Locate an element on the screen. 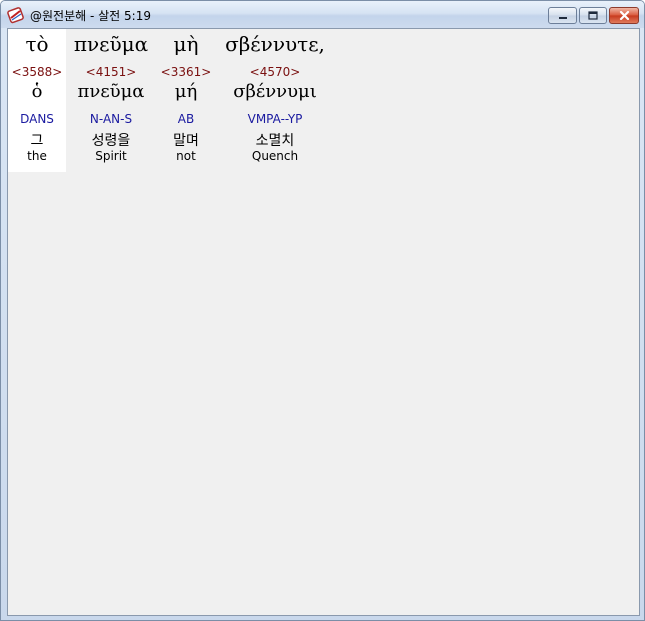 Image resolution: width=645 pixels, height=621 pixels. greek-lemma: μή is located at coordinates (186, 91).